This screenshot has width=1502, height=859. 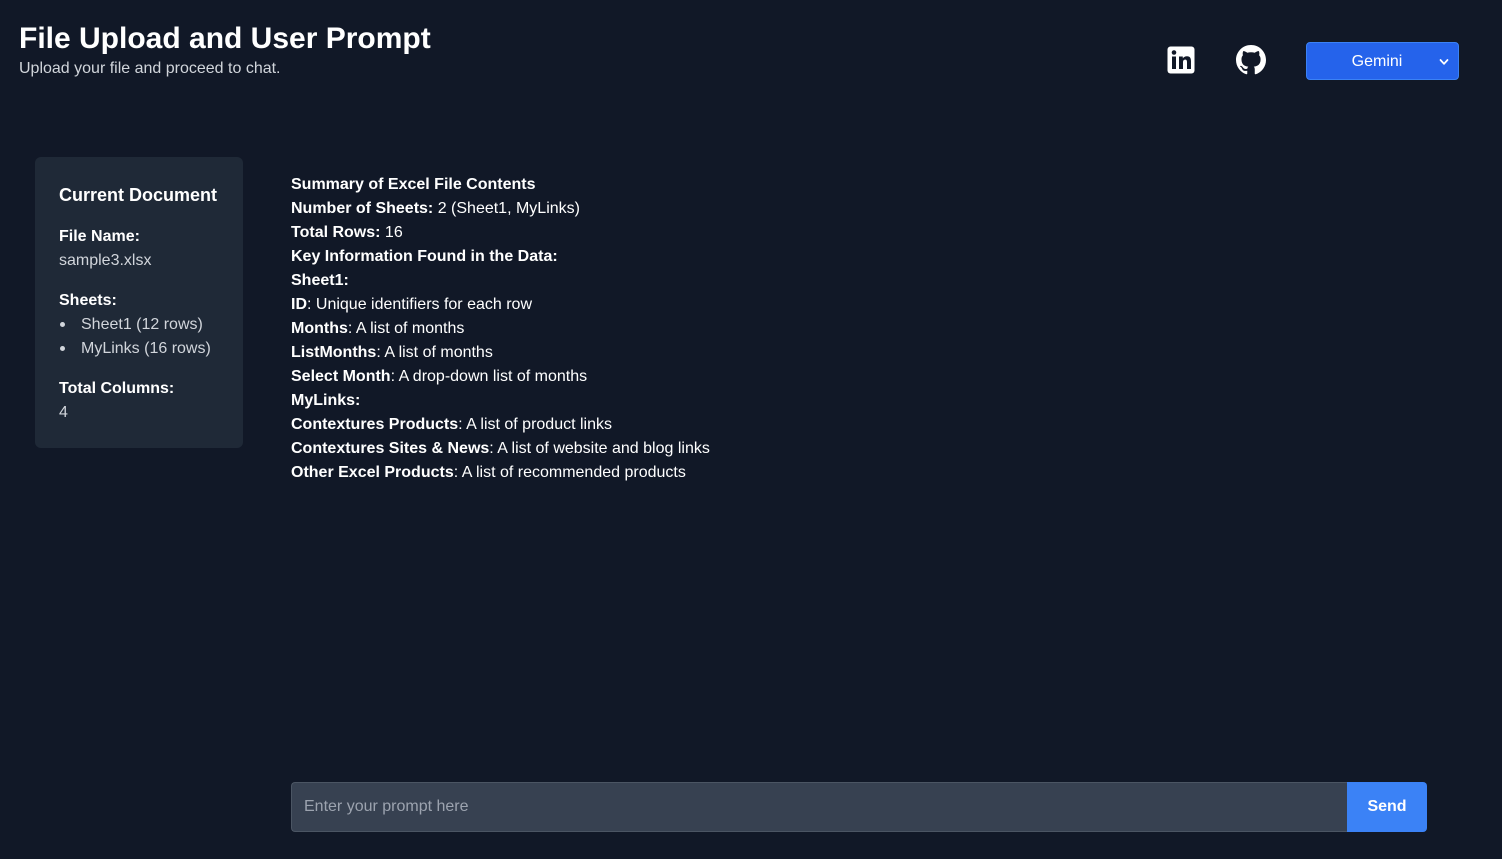 I want to click on summary-line: MyLinks:, so click(x=500, y=401).